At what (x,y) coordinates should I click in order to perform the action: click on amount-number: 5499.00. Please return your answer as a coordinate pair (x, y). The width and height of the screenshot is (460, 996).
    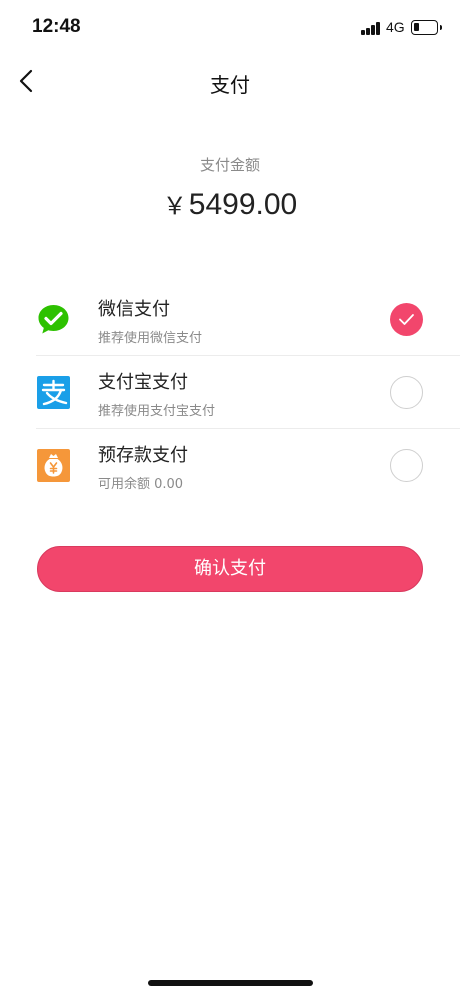
    Looking at the image, I should click on (243, 204).